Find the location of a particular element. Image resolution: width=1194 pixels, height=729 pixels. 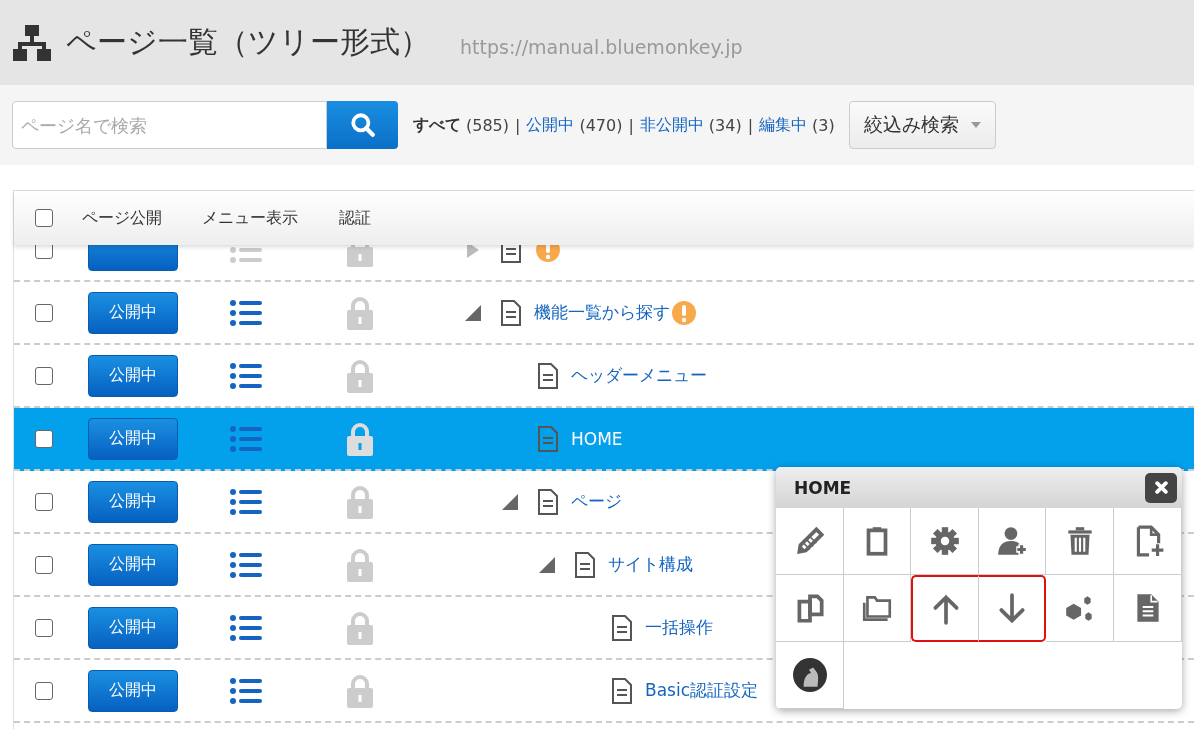

site-url: https://manual.bluemonkey.jp is located at coordinates (601, 46).